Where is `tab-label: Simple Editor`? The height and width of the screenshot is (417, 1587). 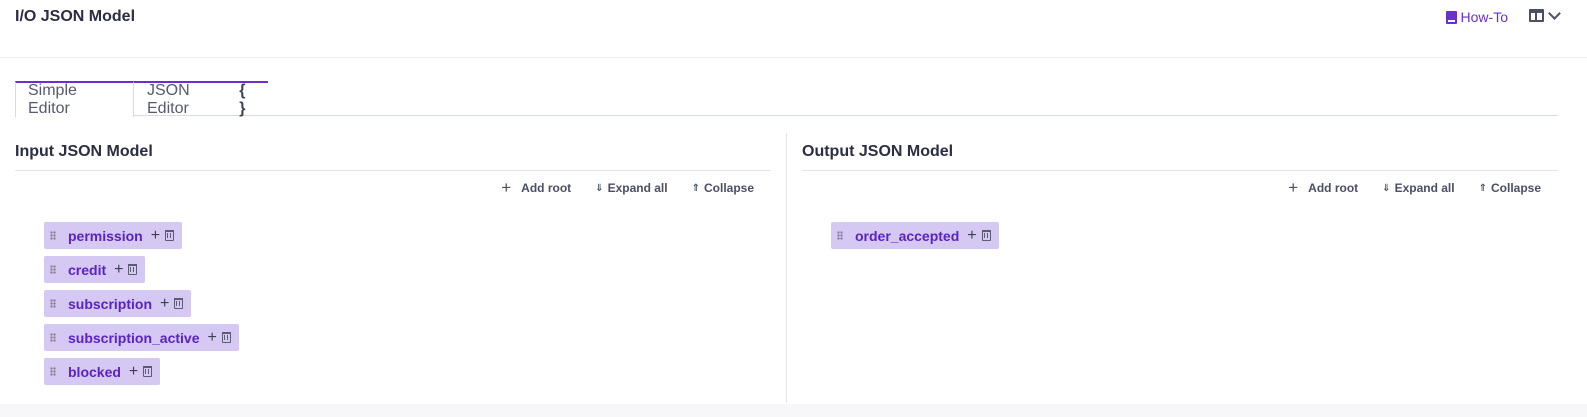
tab-label: Simple Editor is located at coordinates (52, 99).